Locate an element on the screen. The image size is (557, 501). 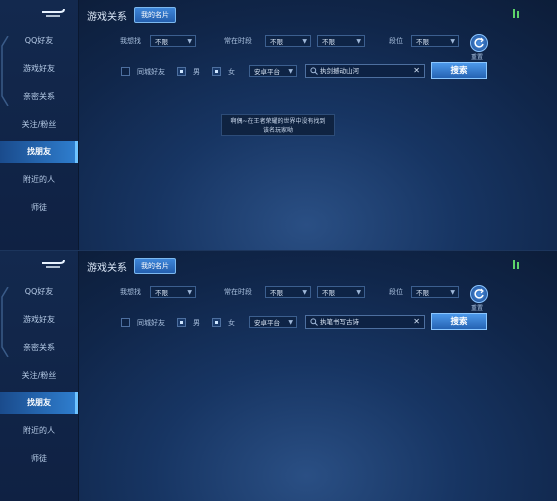
search-input: 执剑撼动山河 ✕ is located at coordinates (365, 71).